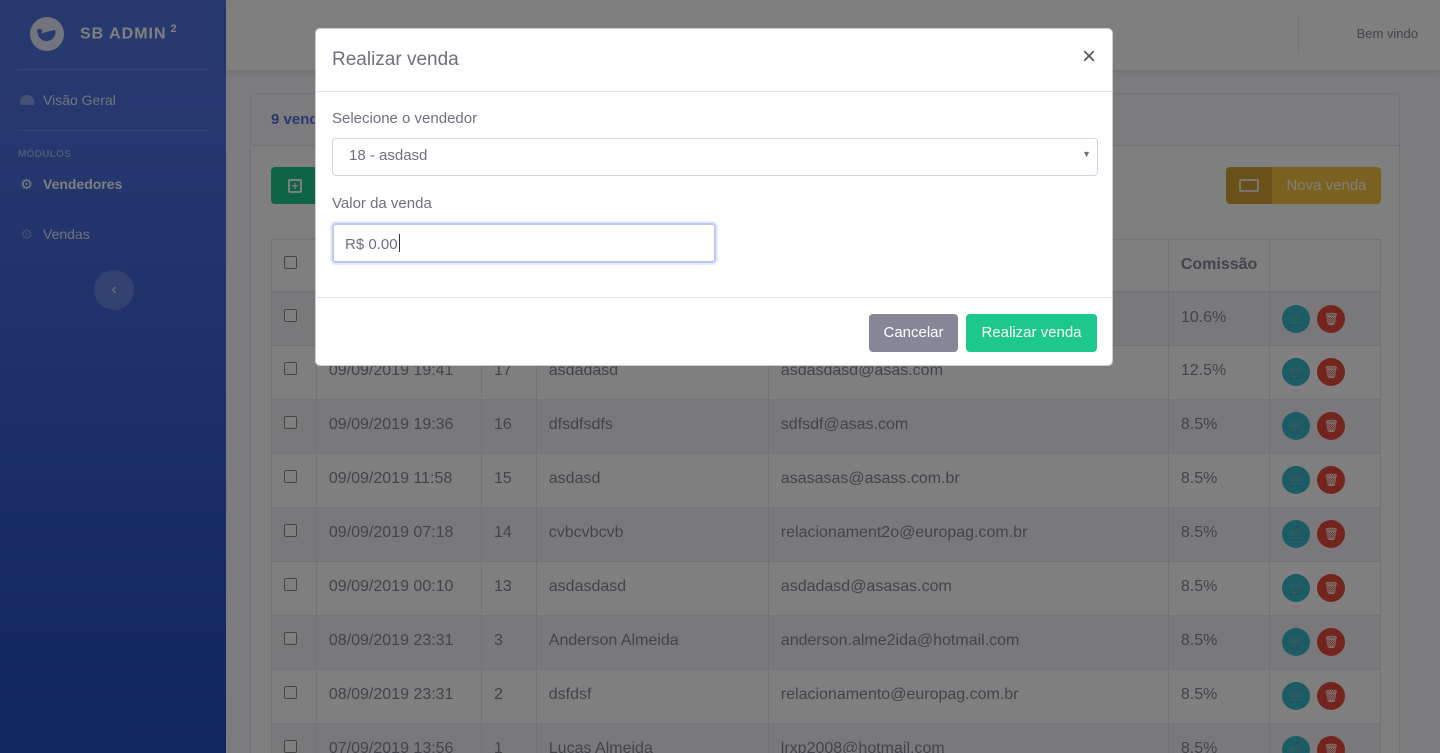 This screenshot has height=753, width=1440. I want to click on sale-value-input: R$ 0.00, so click(524, 243).